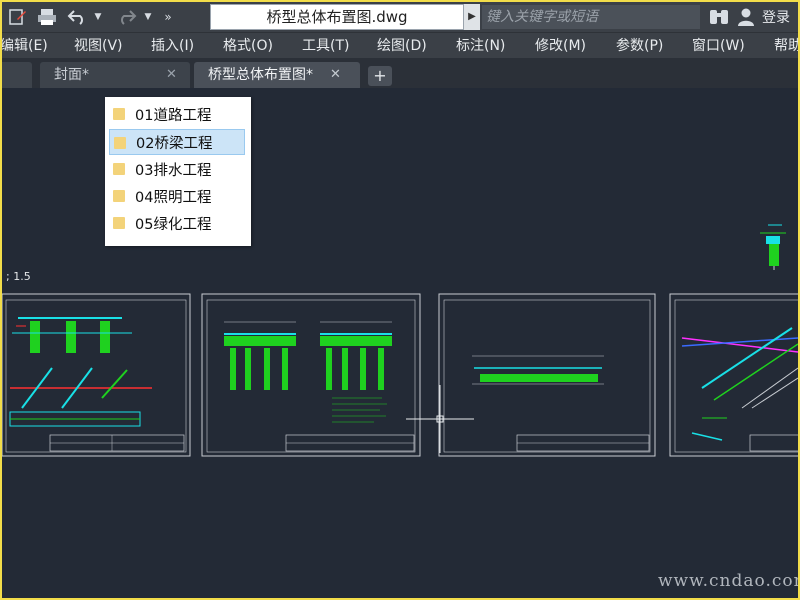  Describe the element at coordinates (773, 247) in the screenshot. I see `detail-drawing-top-right` at that location.